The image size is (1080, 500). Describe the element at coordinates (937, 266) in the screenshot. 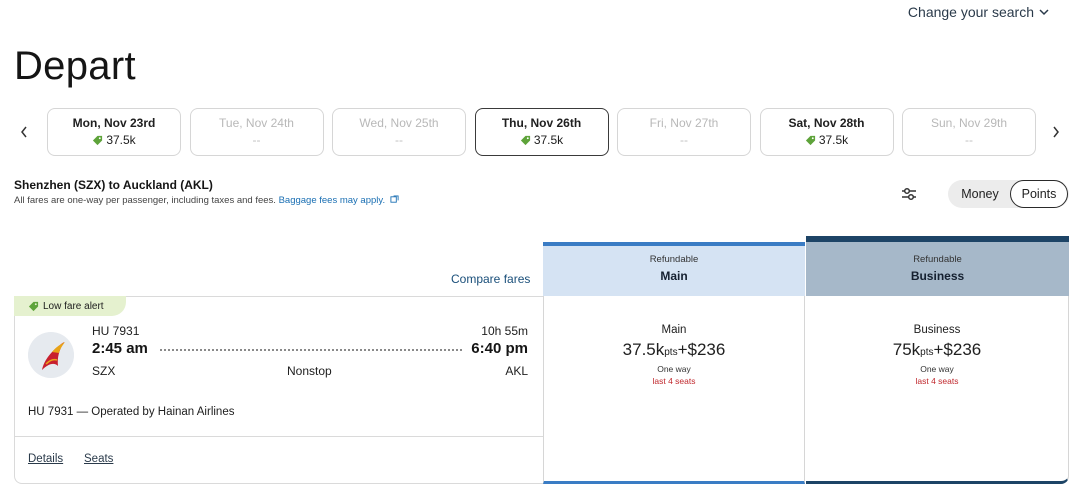

I see `business-column-header: Refundable Business` at that location.